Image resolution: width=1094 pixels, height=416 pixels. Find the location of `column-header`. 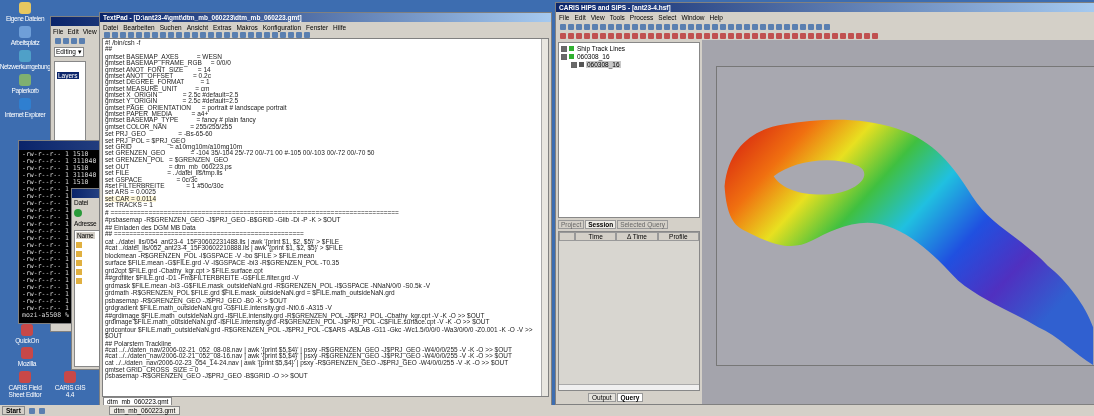

column-header is located at coordinates (567, 236).